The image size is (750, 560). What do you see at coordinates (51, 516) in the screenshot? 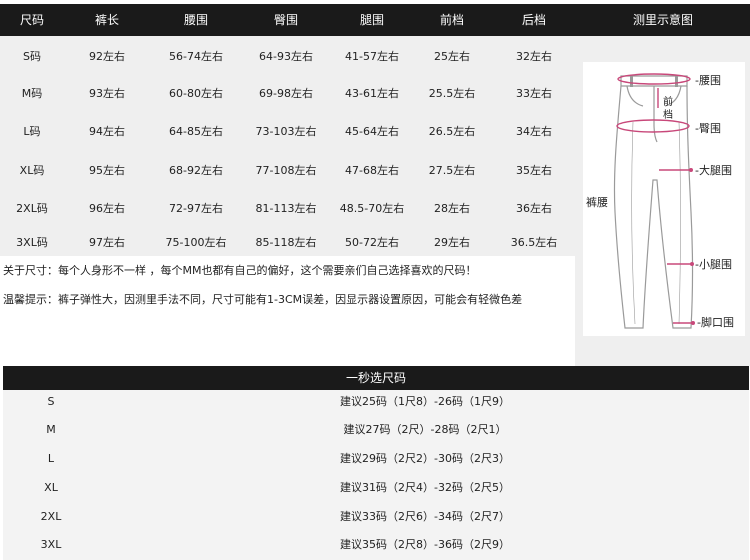
I see `rec-size: 2XL` at bounding box center [51, 516].